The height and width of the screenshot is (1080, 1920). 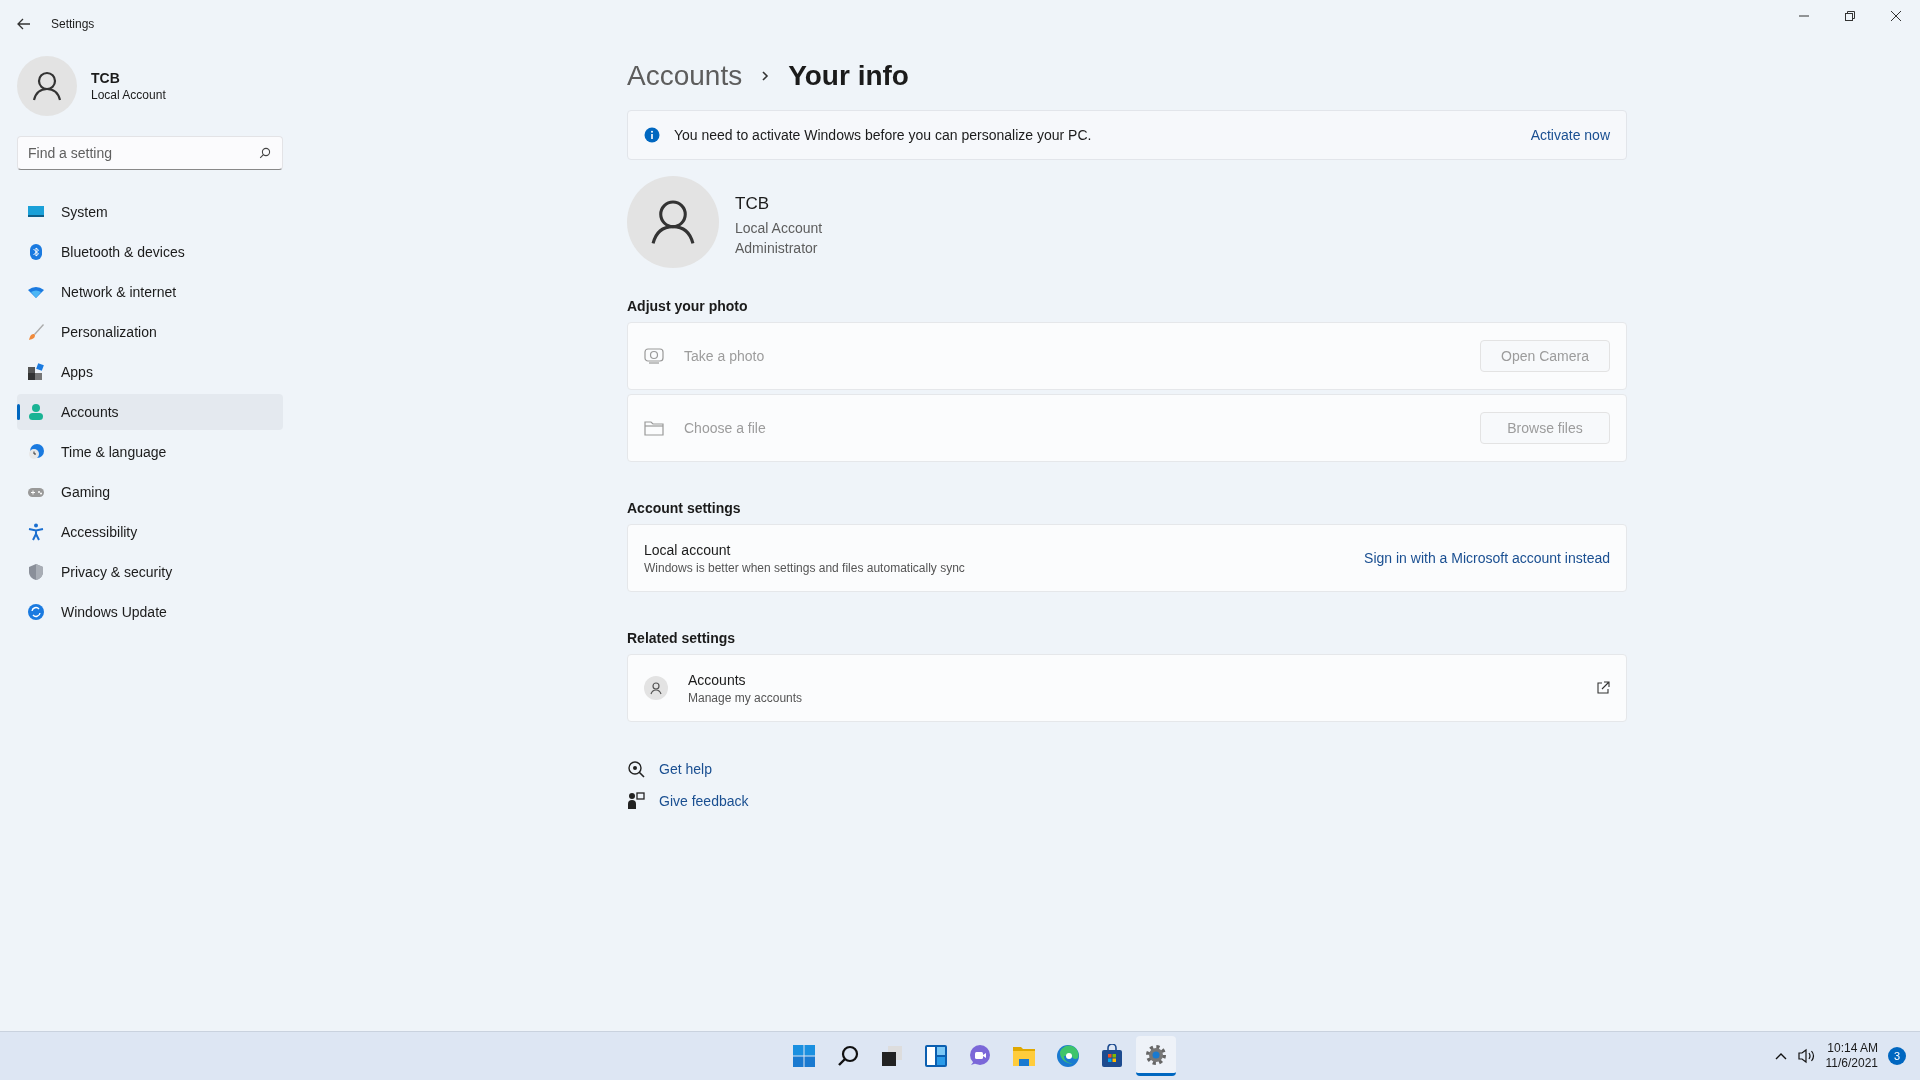 What do you see at coordinates (688, 306) in the screenshot?
I see `section-heading: Adjust your photo` at bounding box center [688, 306].